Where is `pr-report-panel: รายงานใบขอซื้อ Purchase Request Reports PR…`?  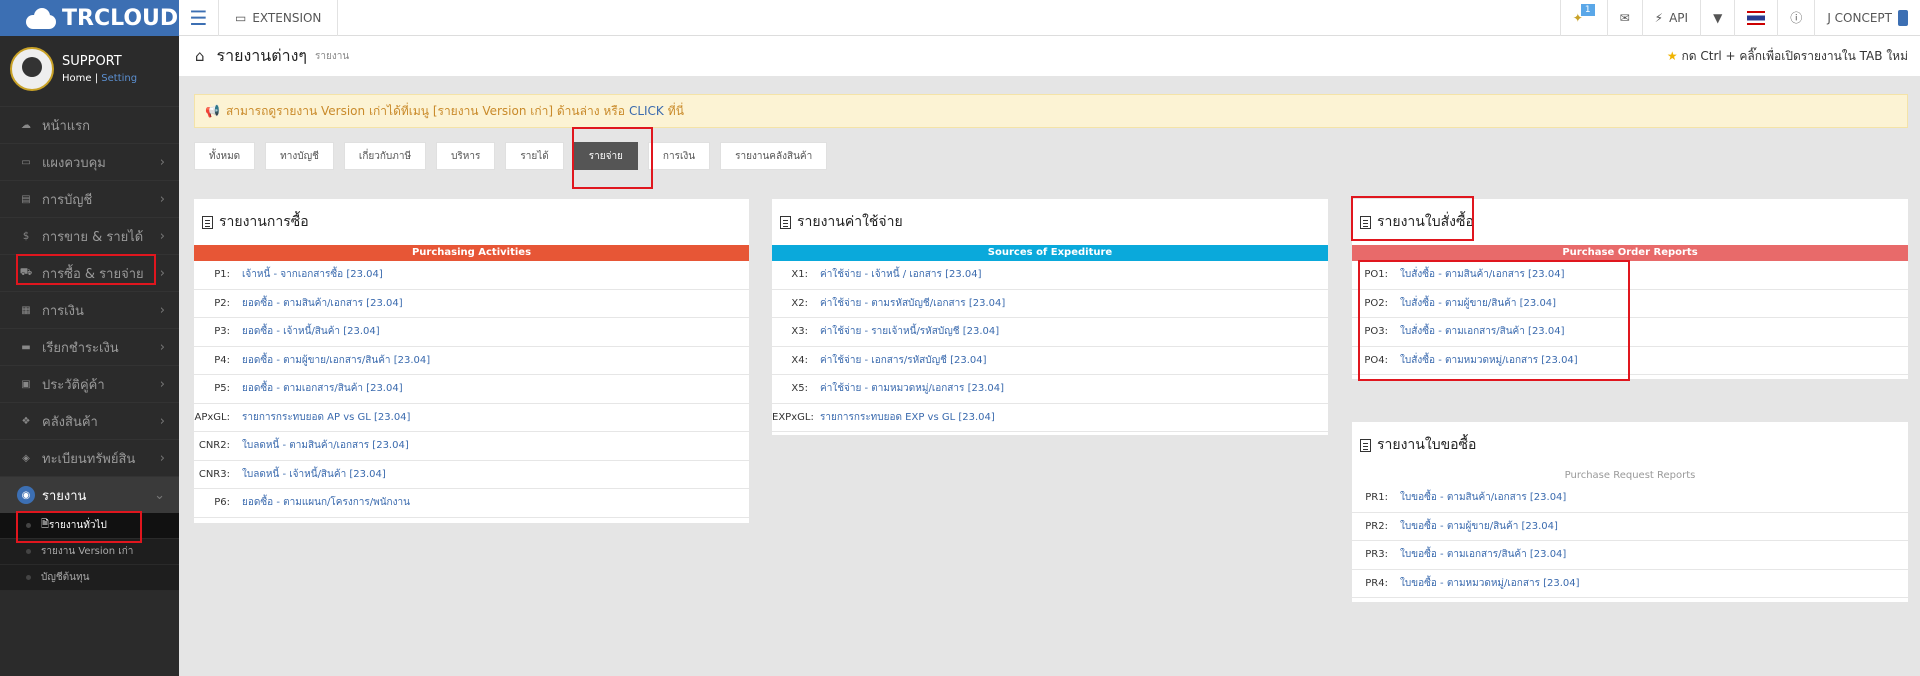
pr-report-panel: รายงานใบขอซื้อ Purchase Request Reports PR… is located at coordinates (1630, 512).